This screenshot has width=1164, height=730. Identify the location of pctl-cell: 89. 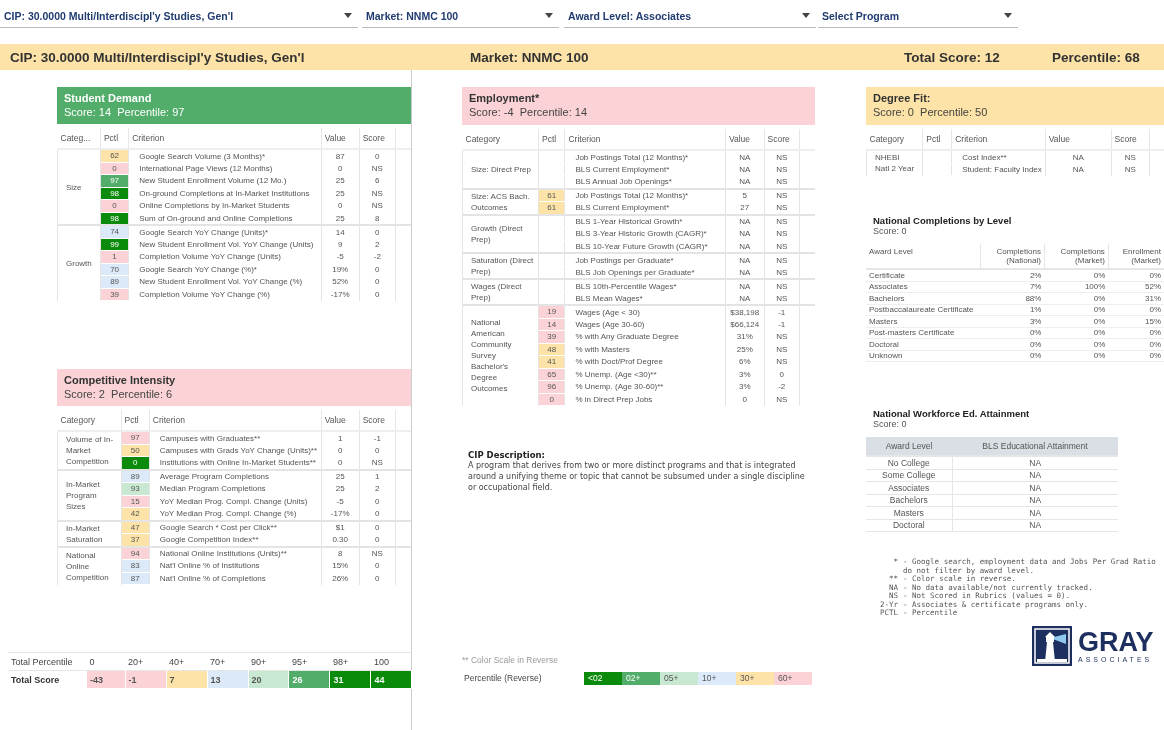
(135, 476).